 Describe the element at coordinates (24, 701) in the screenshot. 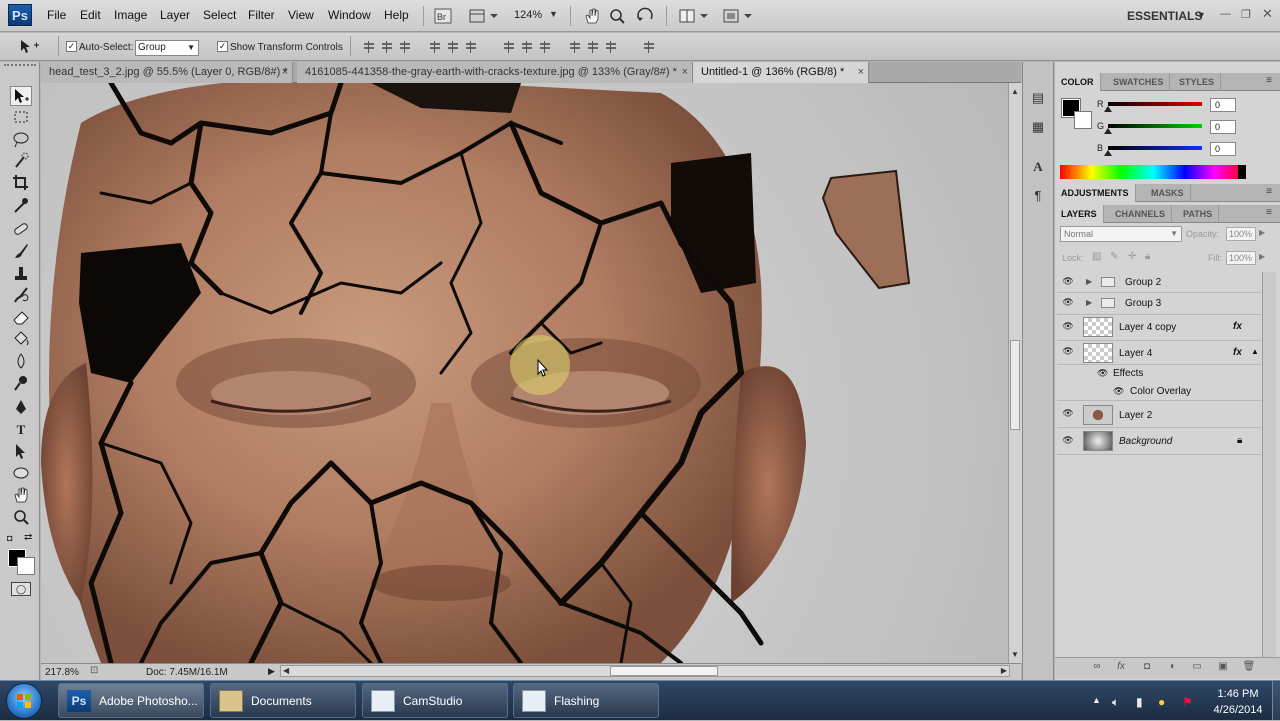

I see `start-button-icon` at that location.